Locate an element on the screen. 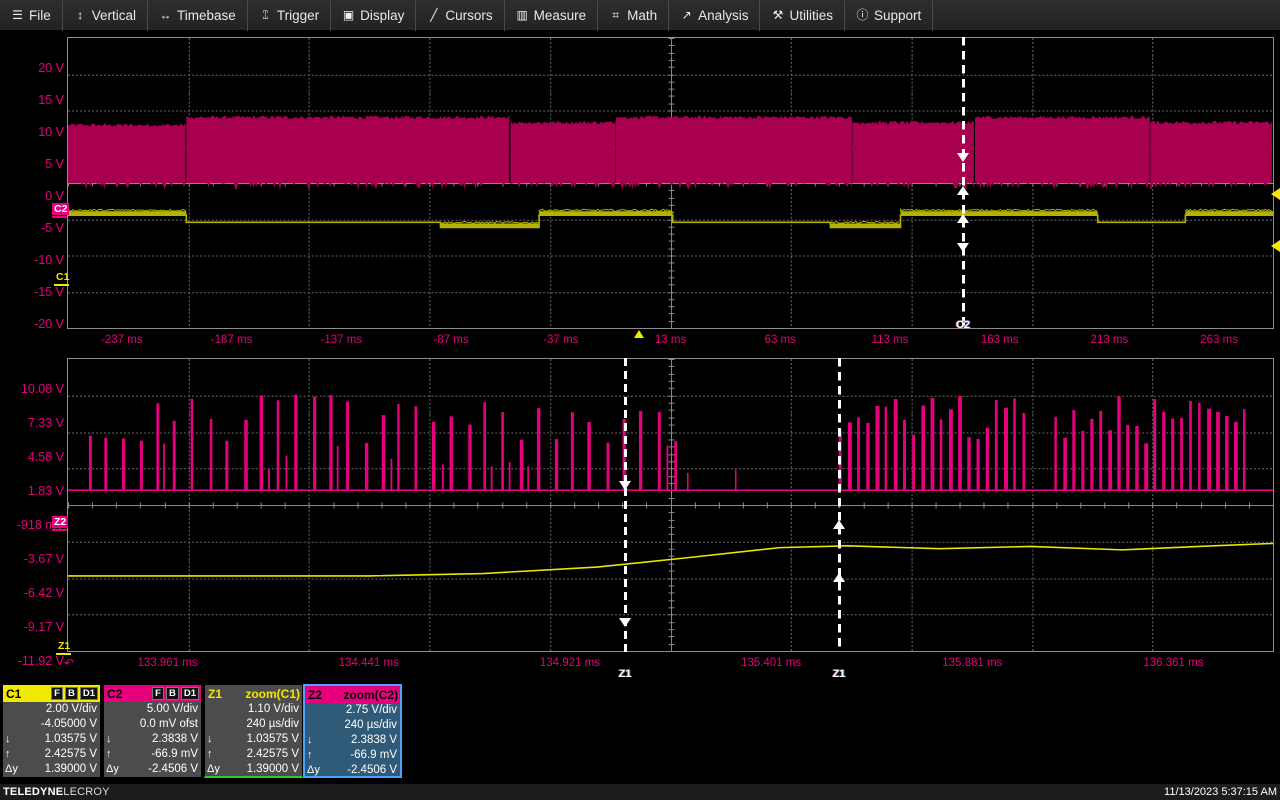 This screenshot has width=1280, height=800. y-axis-label: -20 V is located at coordinates (49, 324).